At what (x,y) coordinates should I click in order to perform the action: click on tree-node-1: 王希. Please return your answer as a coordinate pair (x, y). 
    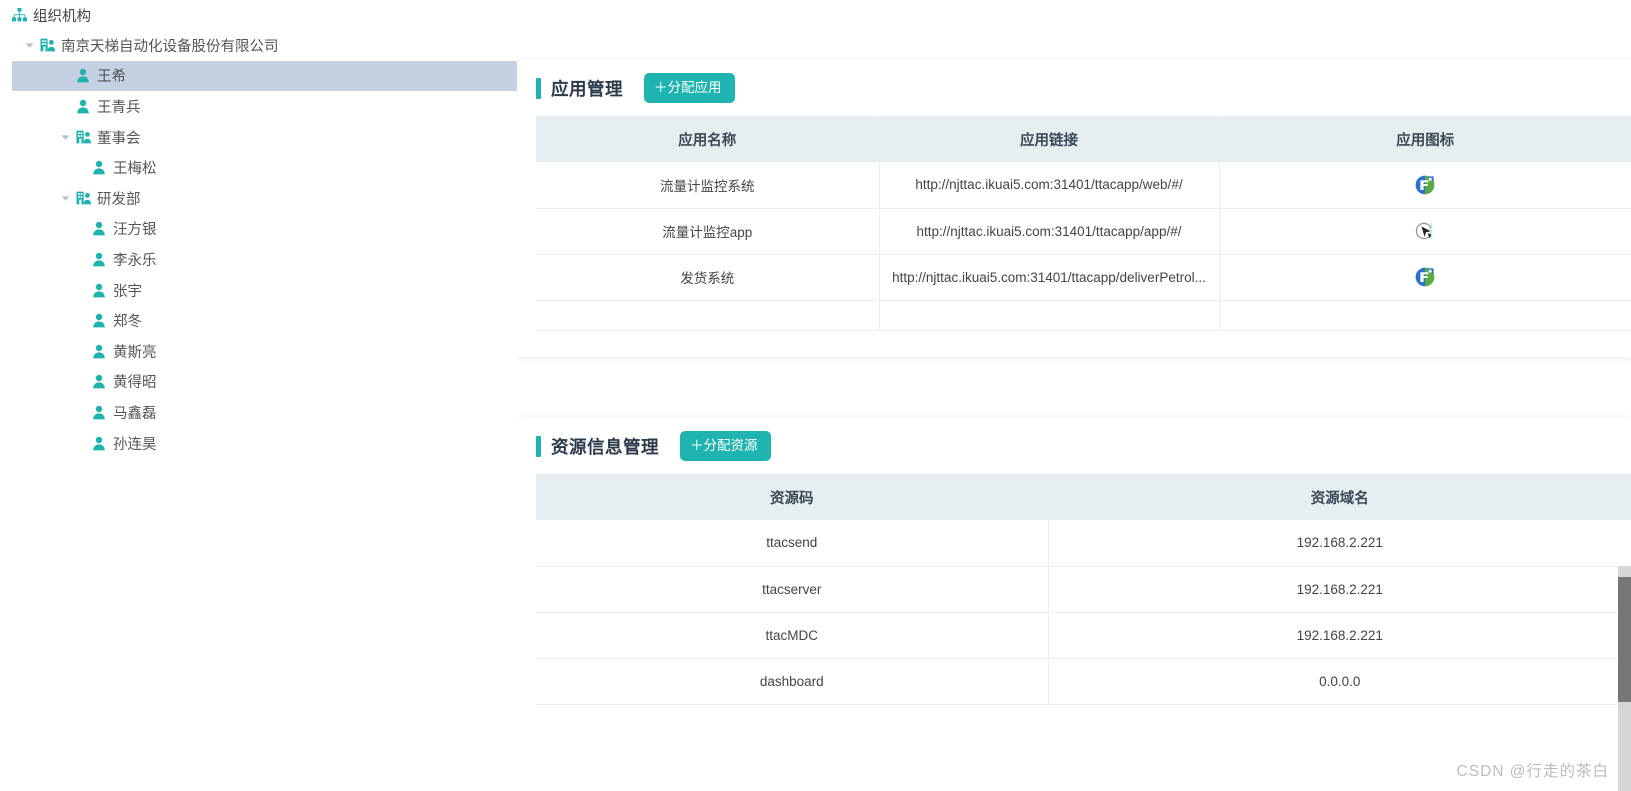
    Looking at the image, I should click on (264, 76).